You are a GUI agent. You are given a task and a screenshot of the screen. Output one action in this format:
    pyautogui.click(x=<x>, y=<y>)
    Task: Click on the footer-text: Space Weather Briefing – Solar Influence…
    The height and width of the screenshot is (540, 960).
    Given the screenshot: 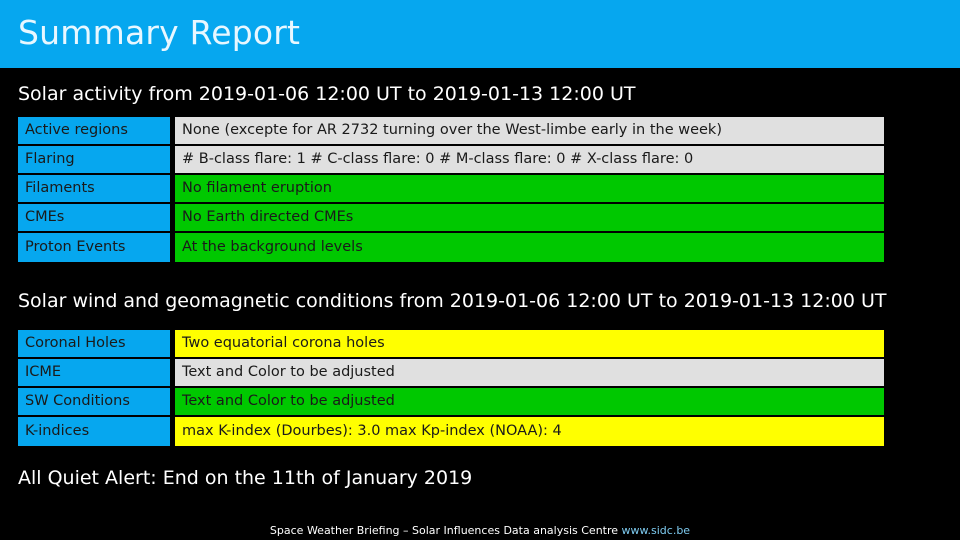 What is the action you would take?
    pyautogui.click(x=444, y=530)
    